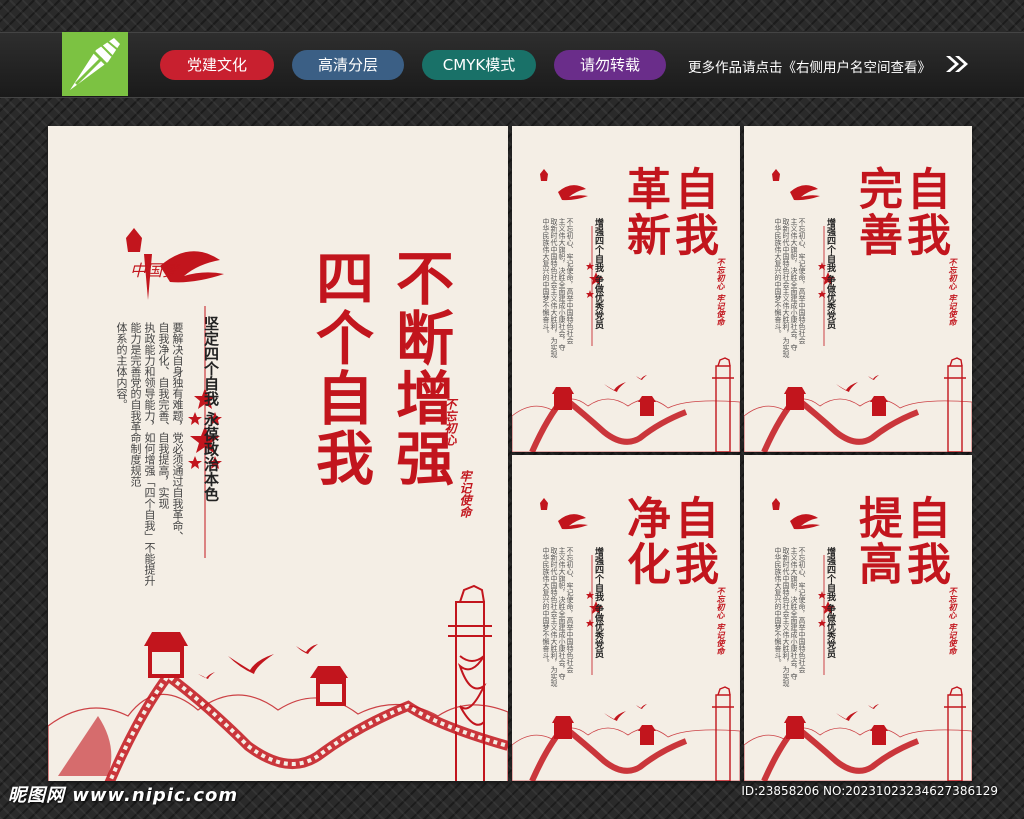 The width and height of the screenshot is (1024, 819). Describe the element at coordinates (348, 65) in the screenshot. I see `tag-hd-layers: 高清分层` at that location.